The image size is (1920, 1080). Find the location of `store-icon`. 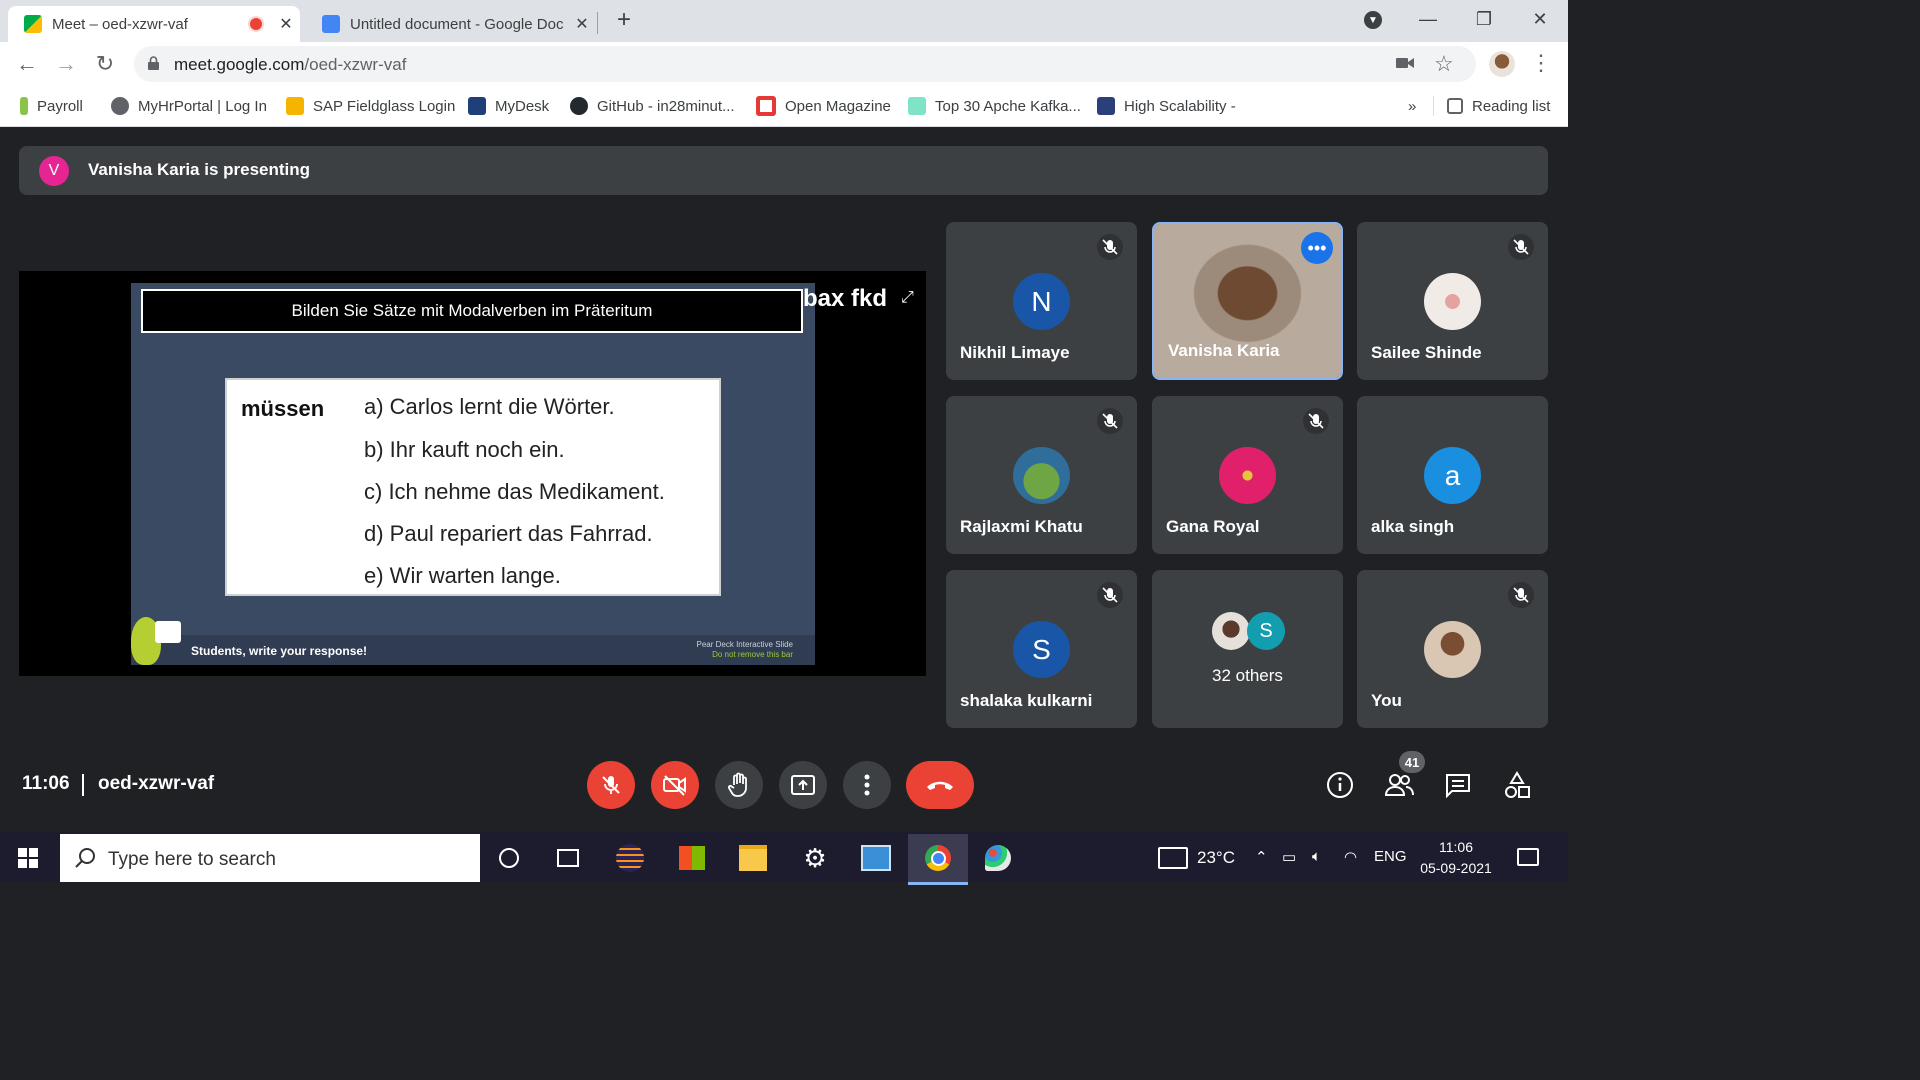

store-icon is located at coordinates (692, 858).